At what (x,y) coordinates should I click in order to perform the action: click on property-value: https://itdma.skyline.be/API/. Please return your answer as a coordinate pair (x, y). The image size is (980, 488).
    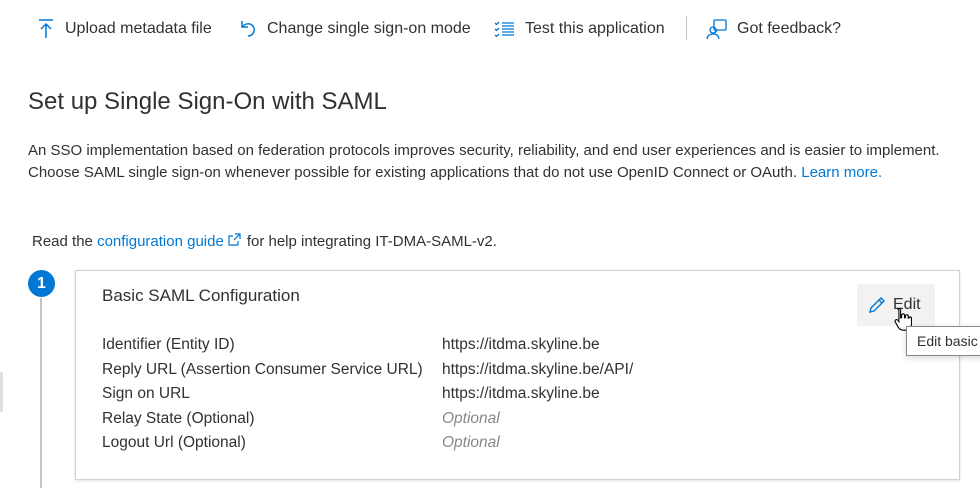
    Looking at the image, I should click on (538, 369).